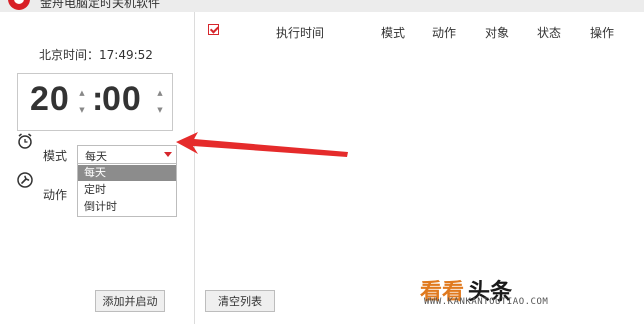  What do you see at coordinates (419, 34) in the screenshot?
I see `table-header: 执行时间 模式 动作 对象 状态 操作` at bounding box center [419, 34].